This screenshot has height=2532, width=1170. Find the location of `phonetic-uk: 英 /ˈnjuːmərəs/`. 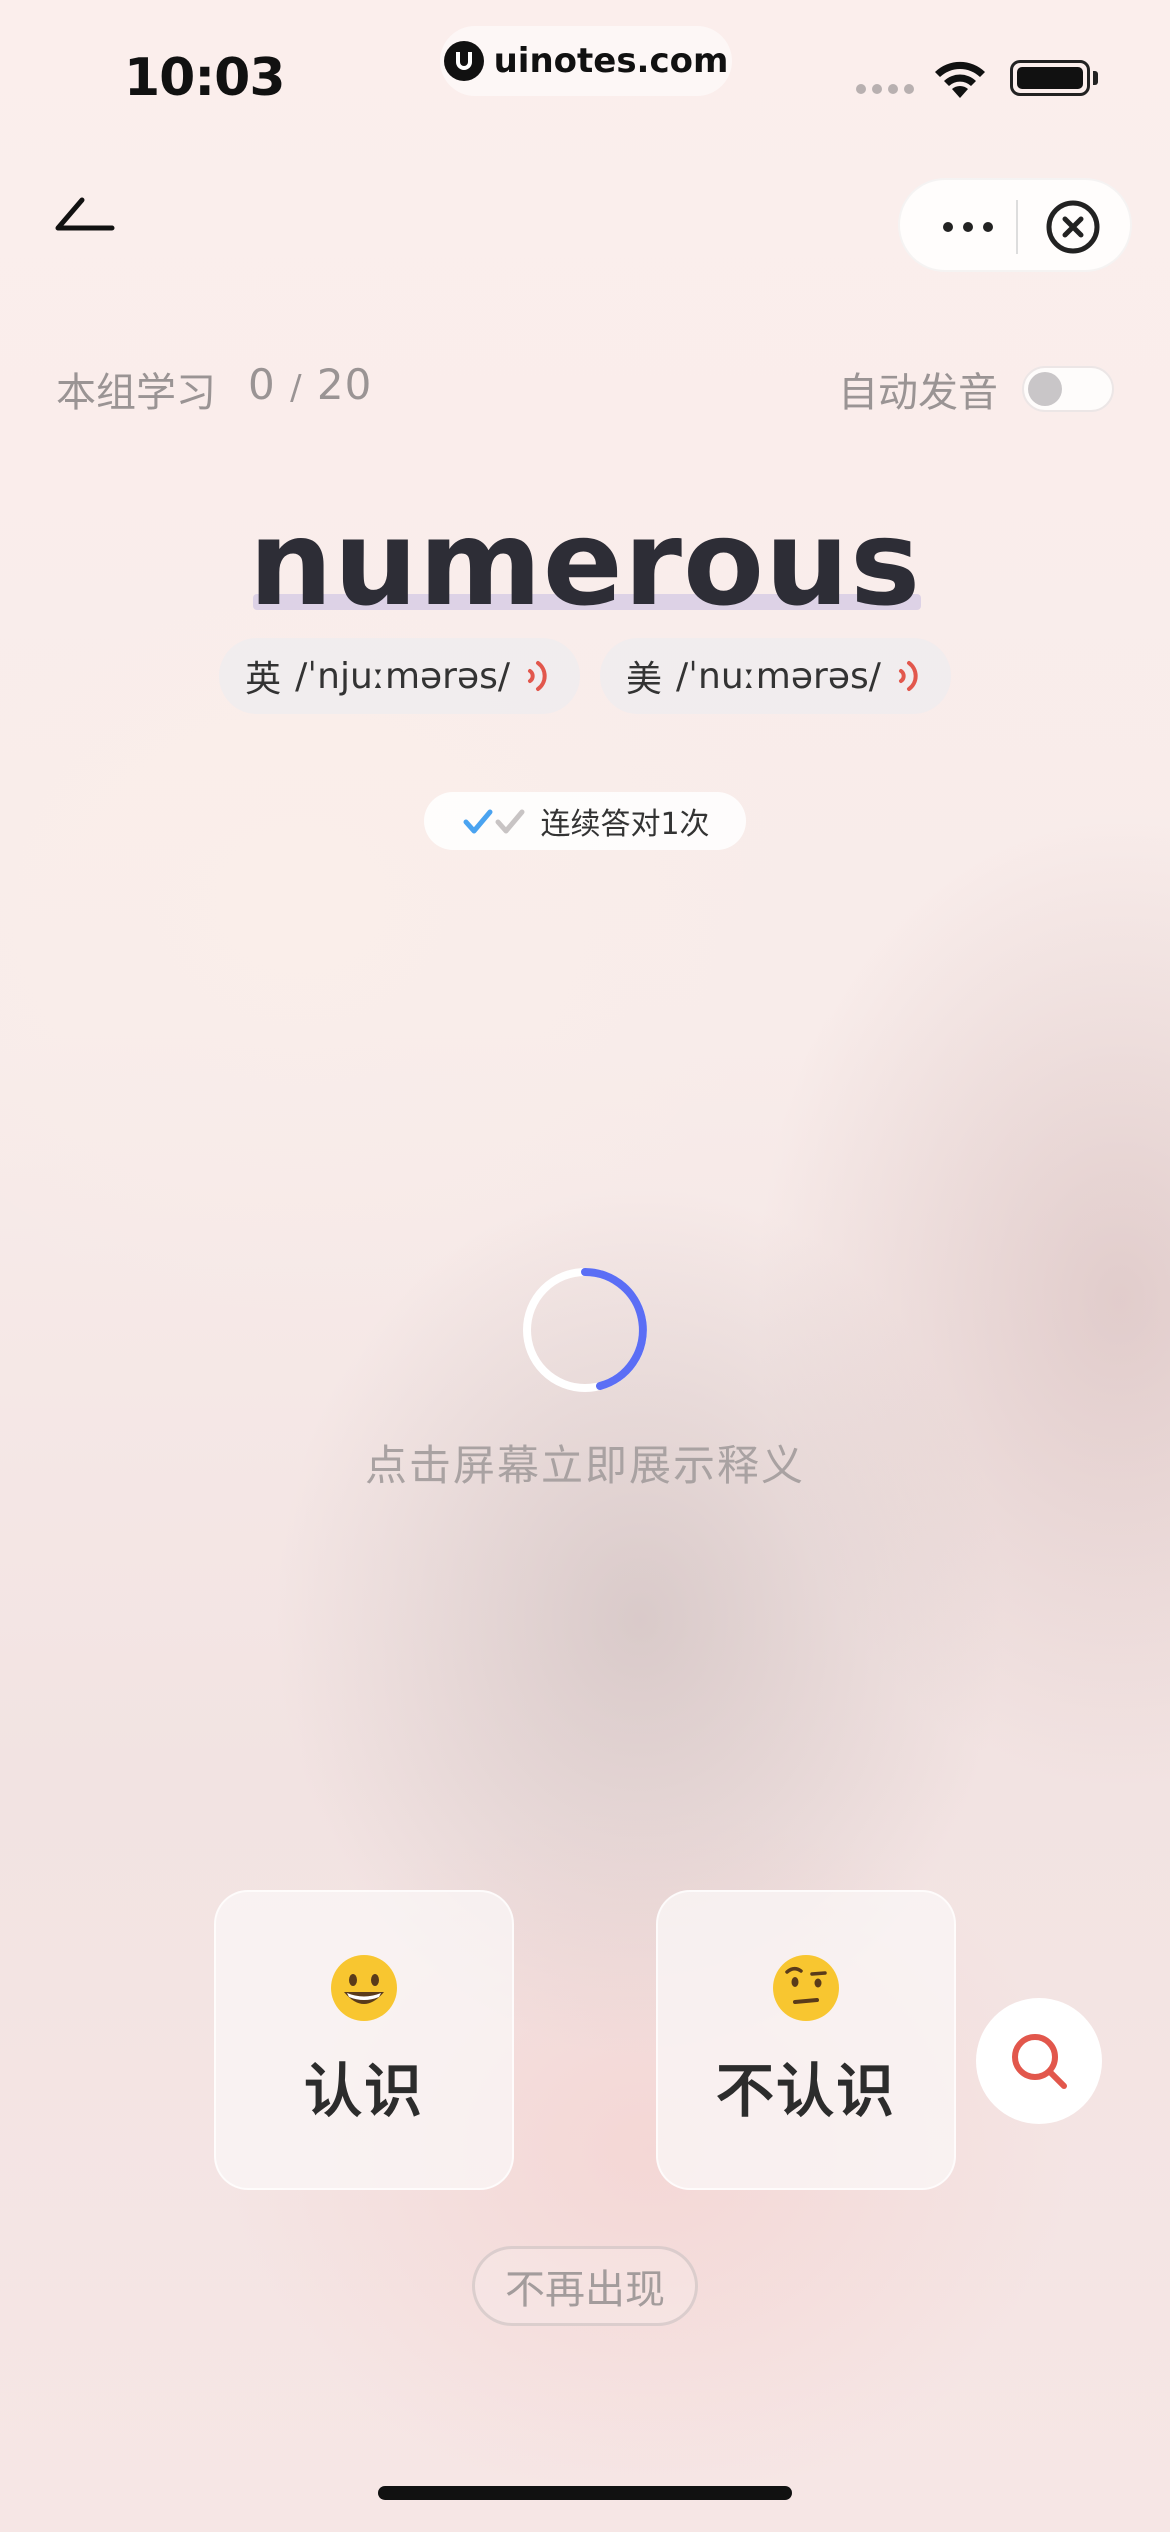

phonetic-uk: 英 /ˈnjuːmərəs/ is located at coordinates (399, 676).